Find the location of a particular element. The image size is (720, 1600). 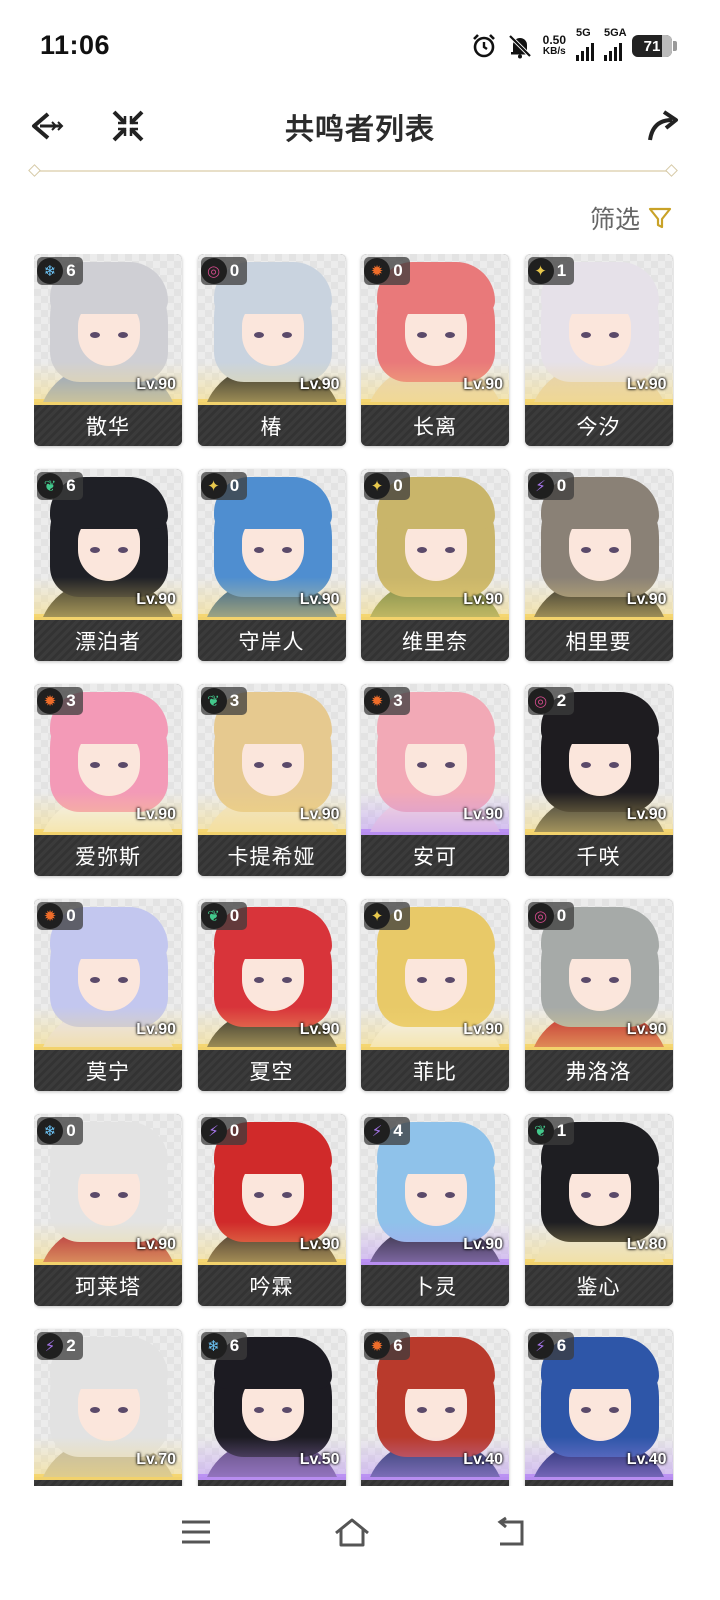

character-name: 卜灵 is located at coordinates (435, 1284).